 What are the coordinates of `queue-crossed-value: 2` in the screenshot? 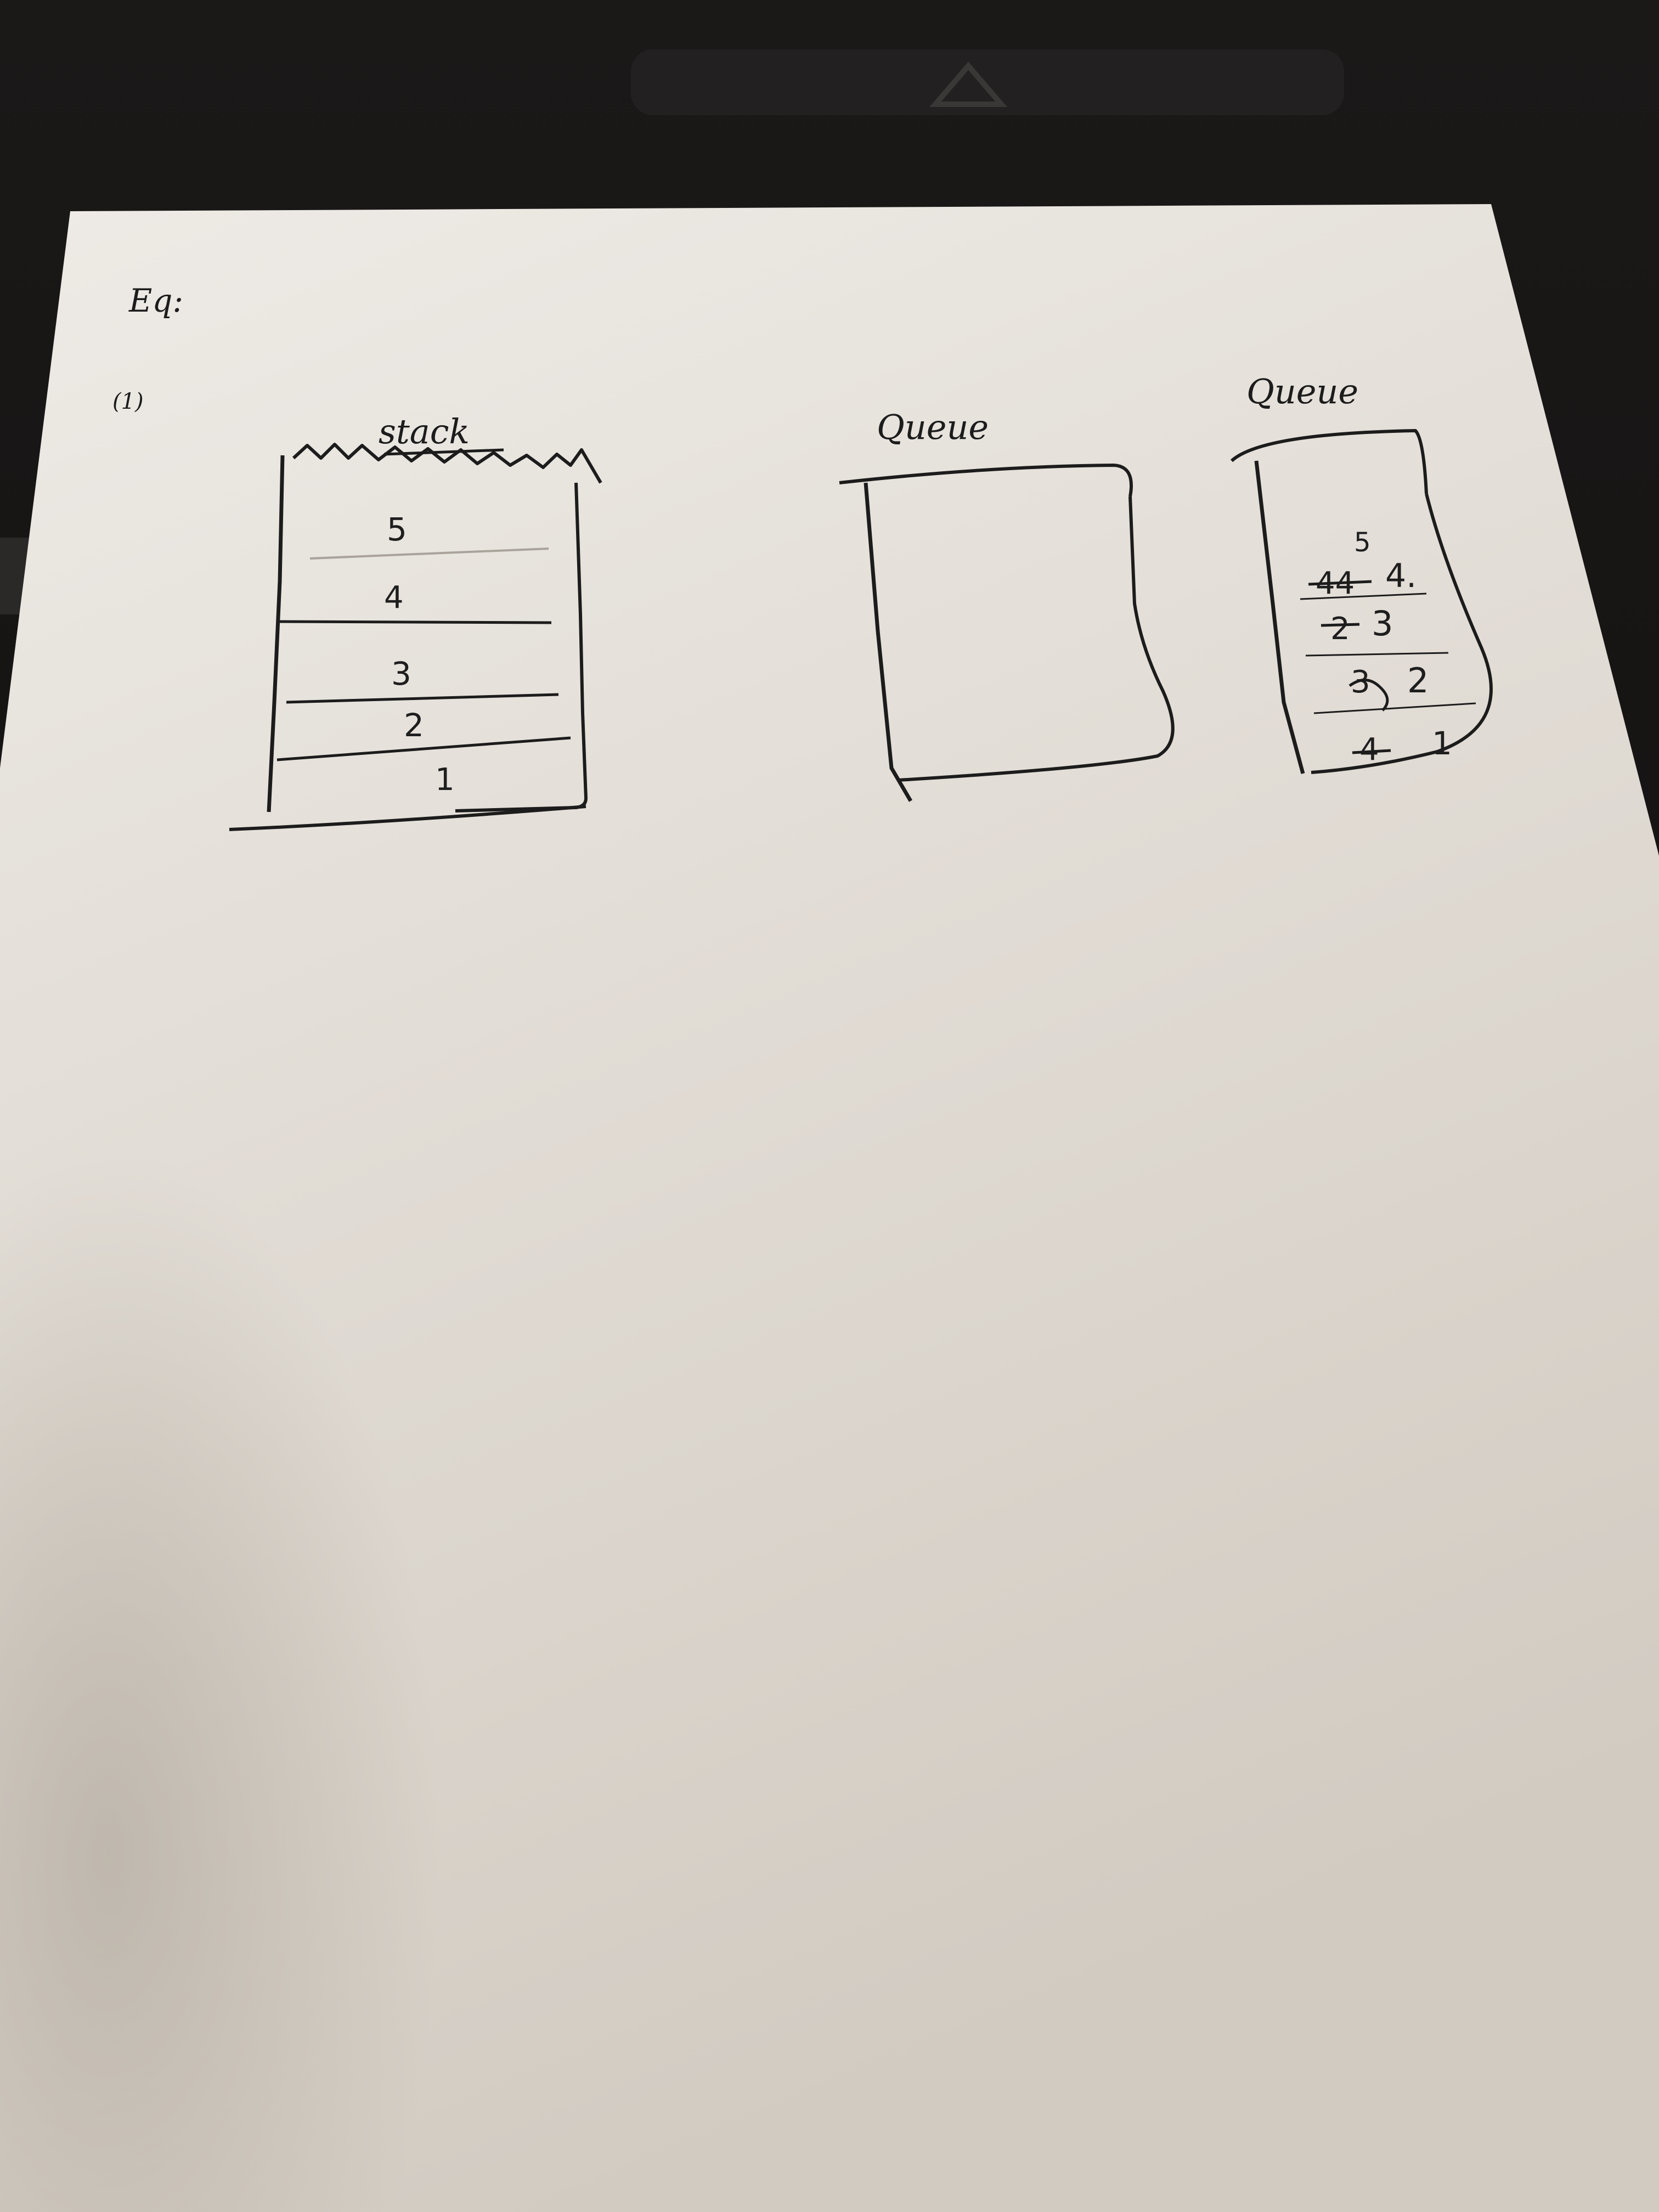 It's located at (1340, 629).